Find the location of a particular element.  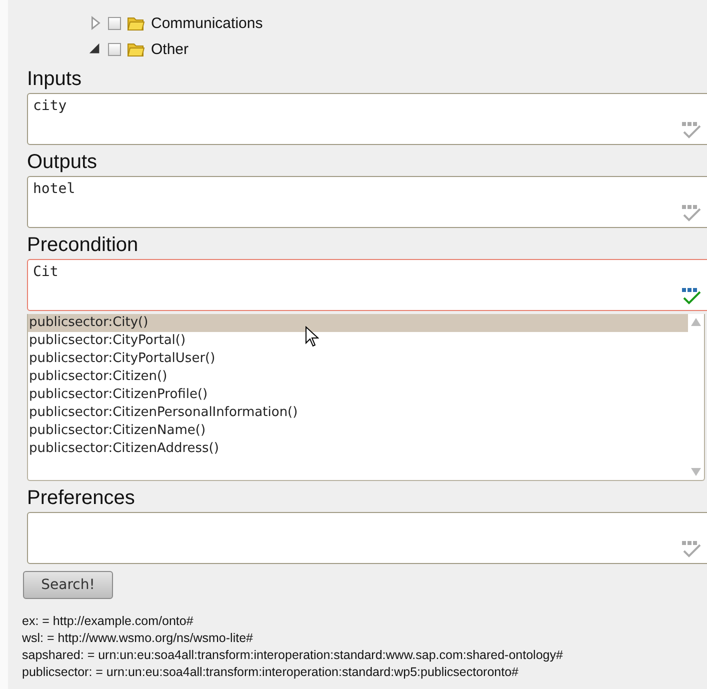

text-area: Cit is located at coordinates (367, 285).